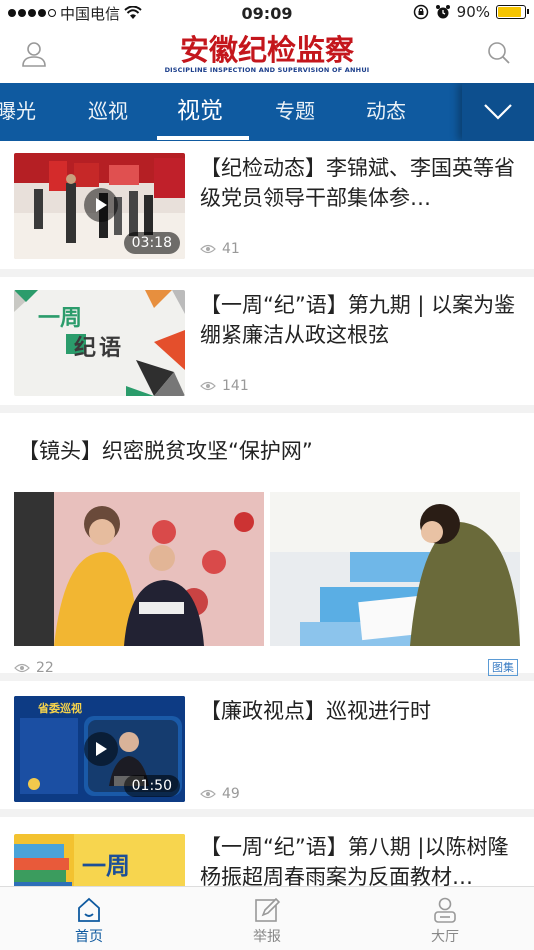 Image resolution: width=534 pixels, height=950 pixels. Describe the element at coordinates (386, 112) in the screenshot. I see `tab-news: 动态` at that location.